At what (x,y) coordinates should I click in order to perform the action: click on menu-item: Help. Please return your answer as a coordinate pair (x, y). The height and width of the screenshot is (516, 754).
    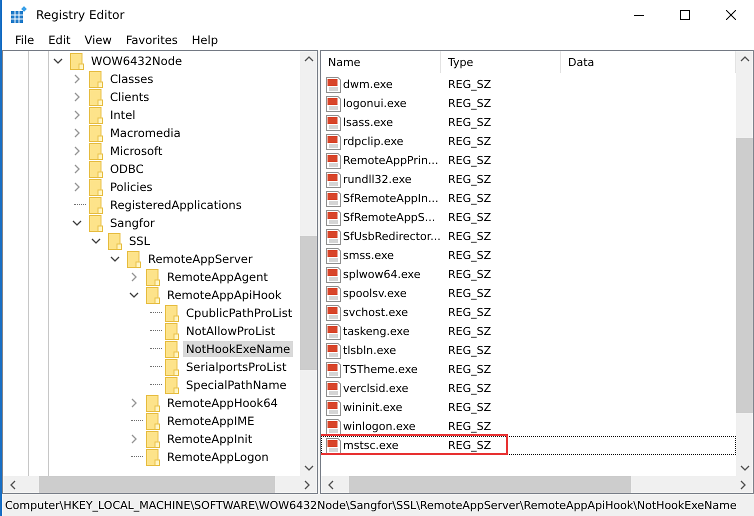
    Looking at the image, I should click on (204, 40).